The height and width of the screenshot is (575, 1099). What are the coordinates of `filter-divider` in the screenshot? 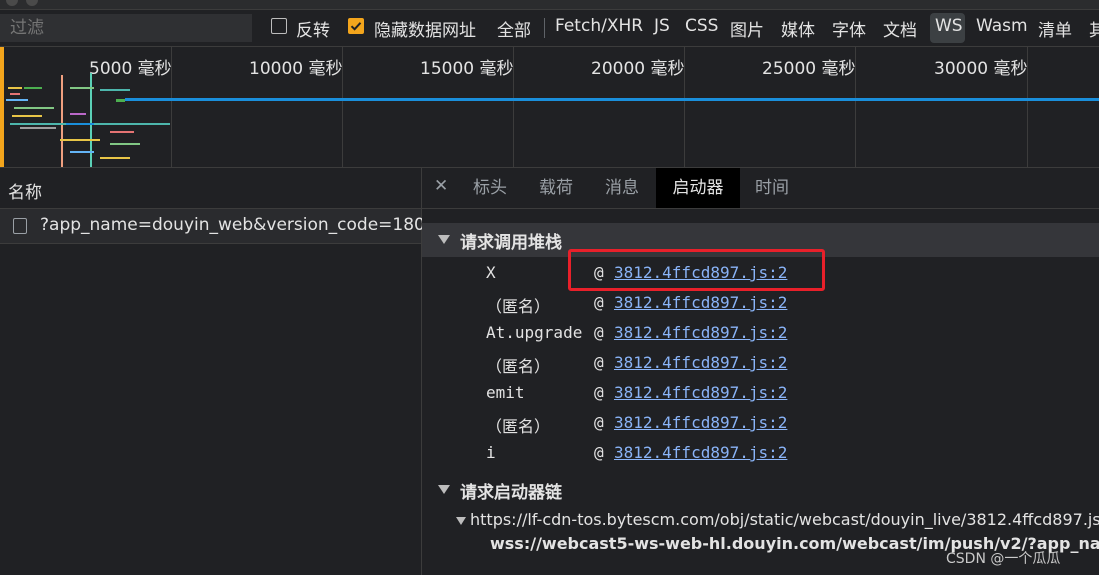 It's located at (544, 28).